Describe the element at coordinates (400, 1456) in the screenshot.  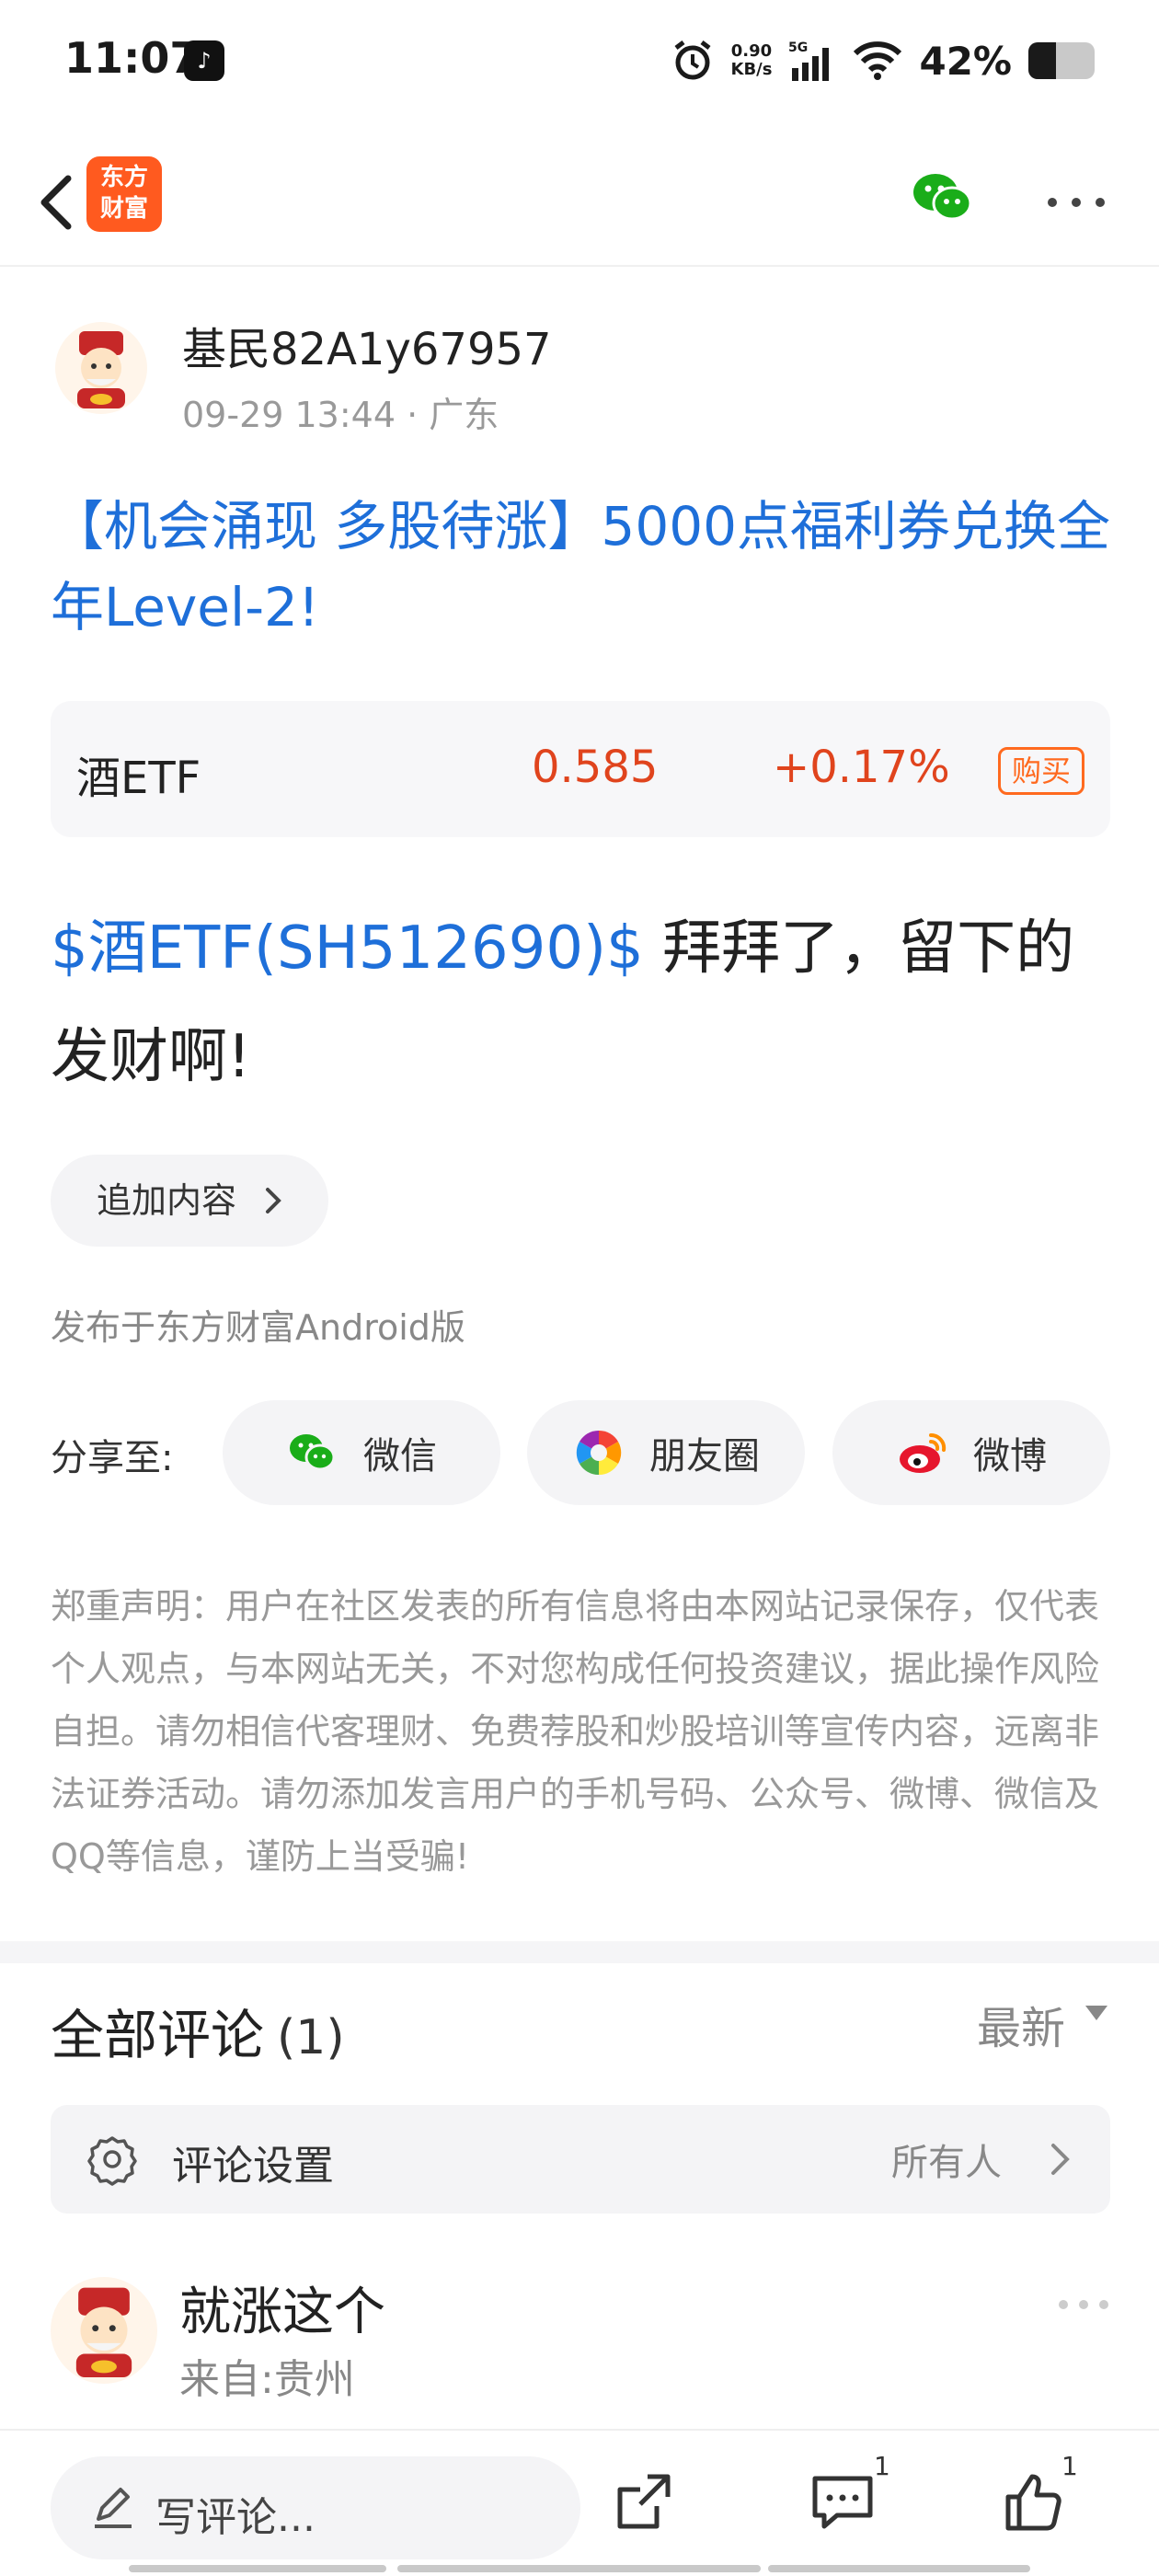
I see `share-wechat-label: 微信` at that location.